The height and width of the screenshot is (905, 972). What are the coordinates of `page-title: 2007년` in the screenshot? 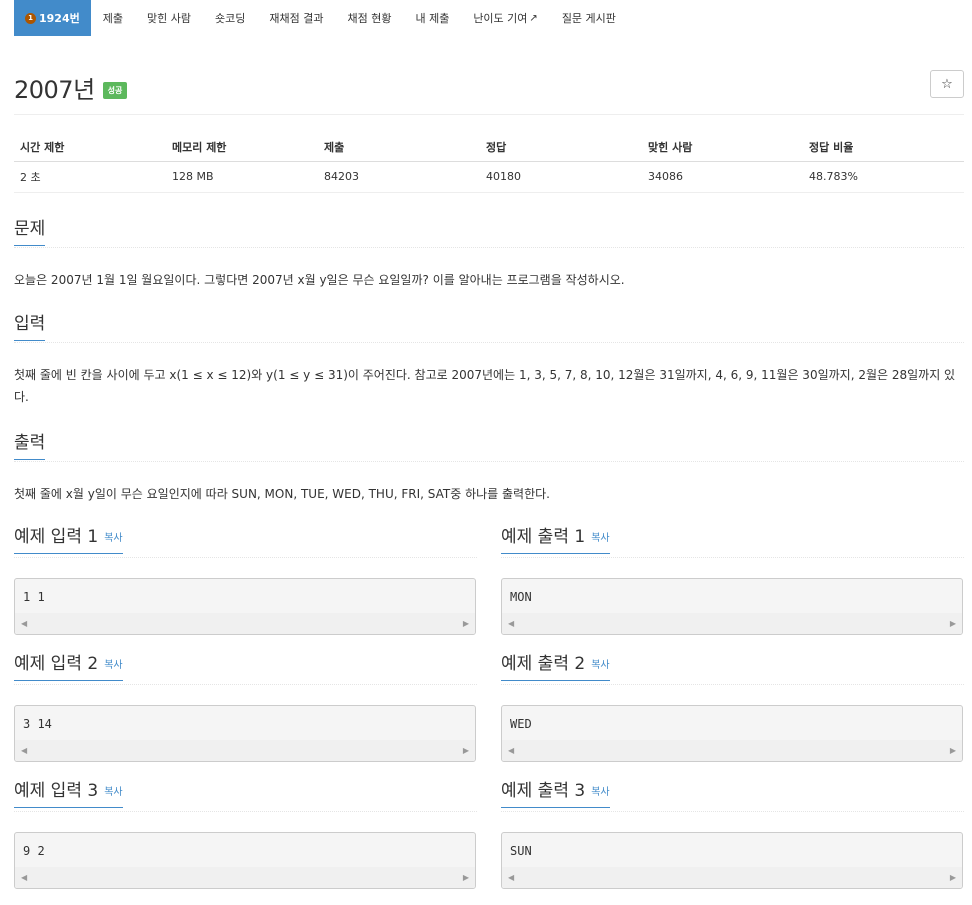 It's located at (54, 90).